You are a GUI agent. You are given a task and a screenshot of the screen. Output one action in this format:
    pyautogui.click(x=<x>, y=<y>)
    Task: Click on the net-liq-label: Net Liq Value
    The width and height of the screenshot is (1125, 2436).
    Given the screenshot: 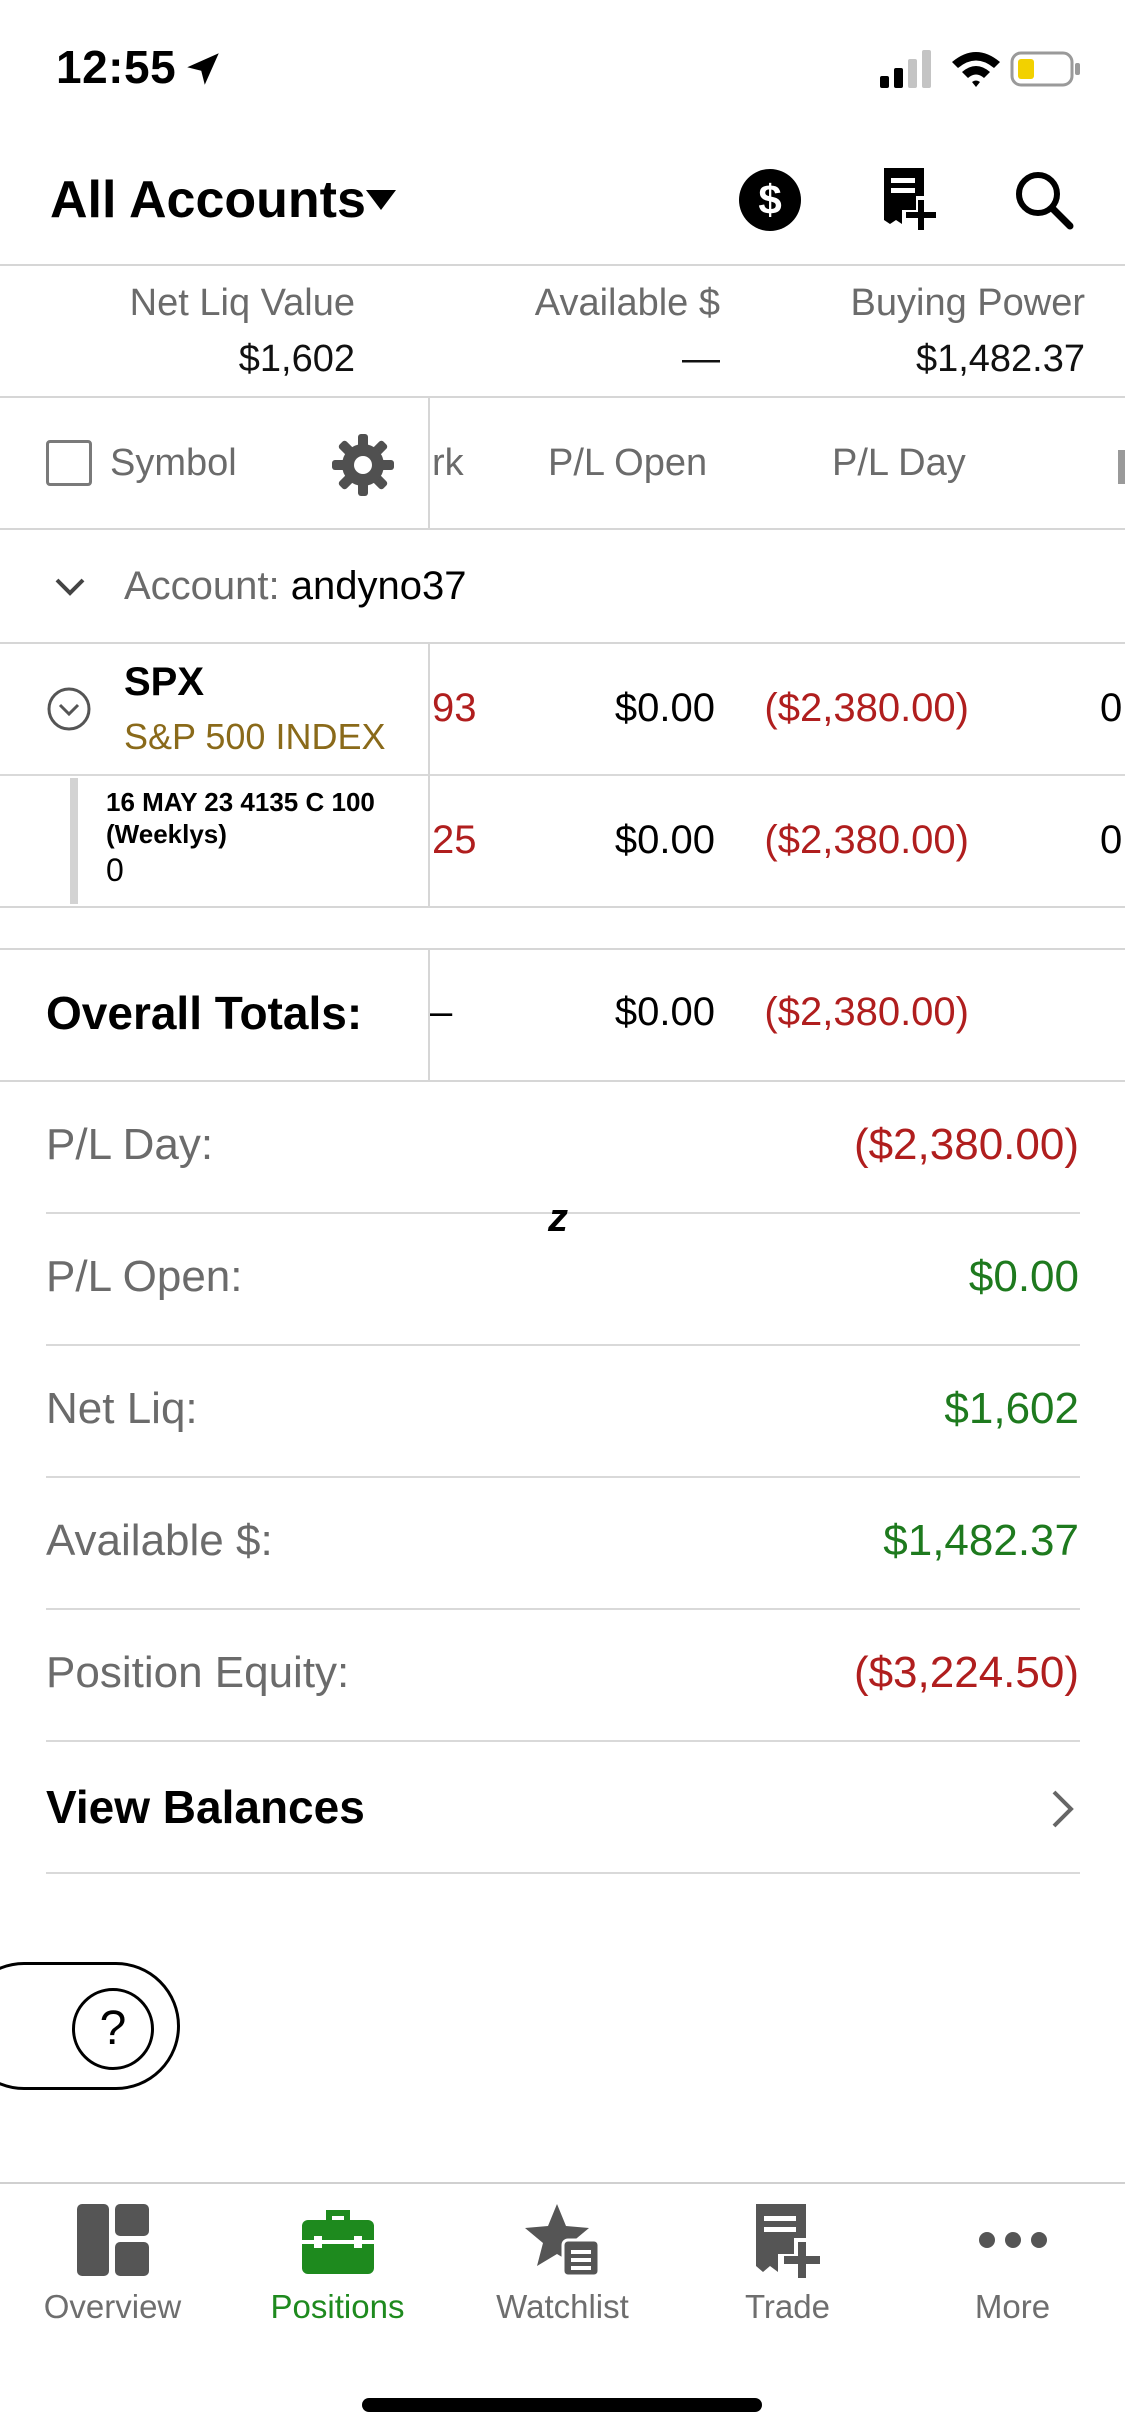 What is the action you would take?
    pyautogui.click(x=242, y=303)
    